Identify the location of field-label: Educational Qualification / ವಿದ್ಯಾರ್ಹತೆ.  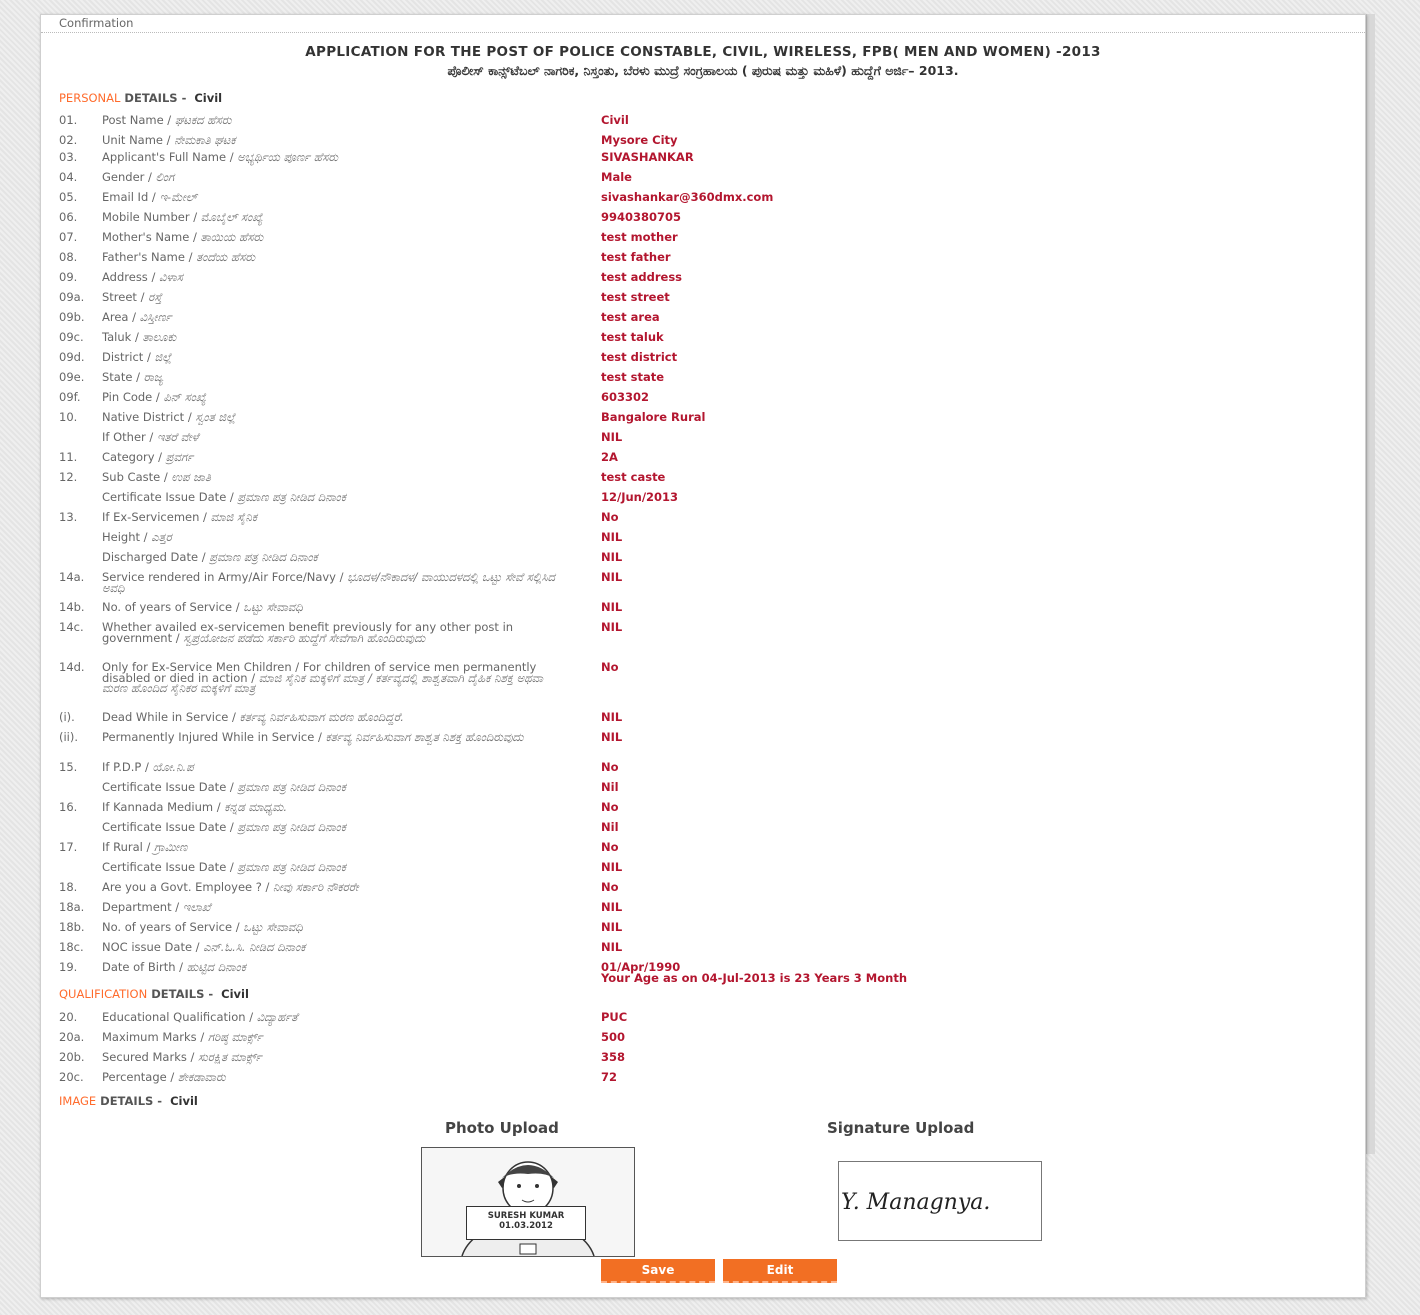
(329, 1017).